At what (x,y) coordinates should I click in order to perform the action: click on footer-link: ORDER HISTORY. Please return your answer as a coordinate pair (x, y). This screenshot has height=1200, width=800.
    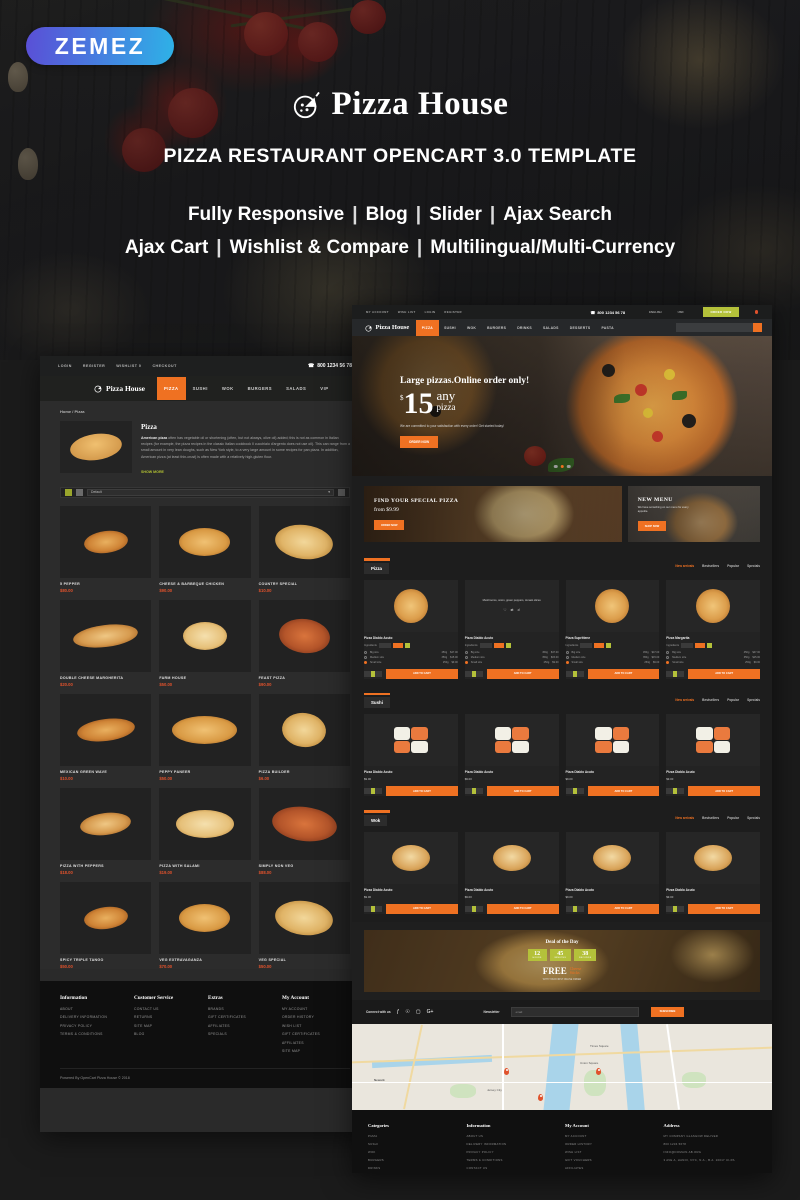
    Looking at the image, I should click on (611, 1144).